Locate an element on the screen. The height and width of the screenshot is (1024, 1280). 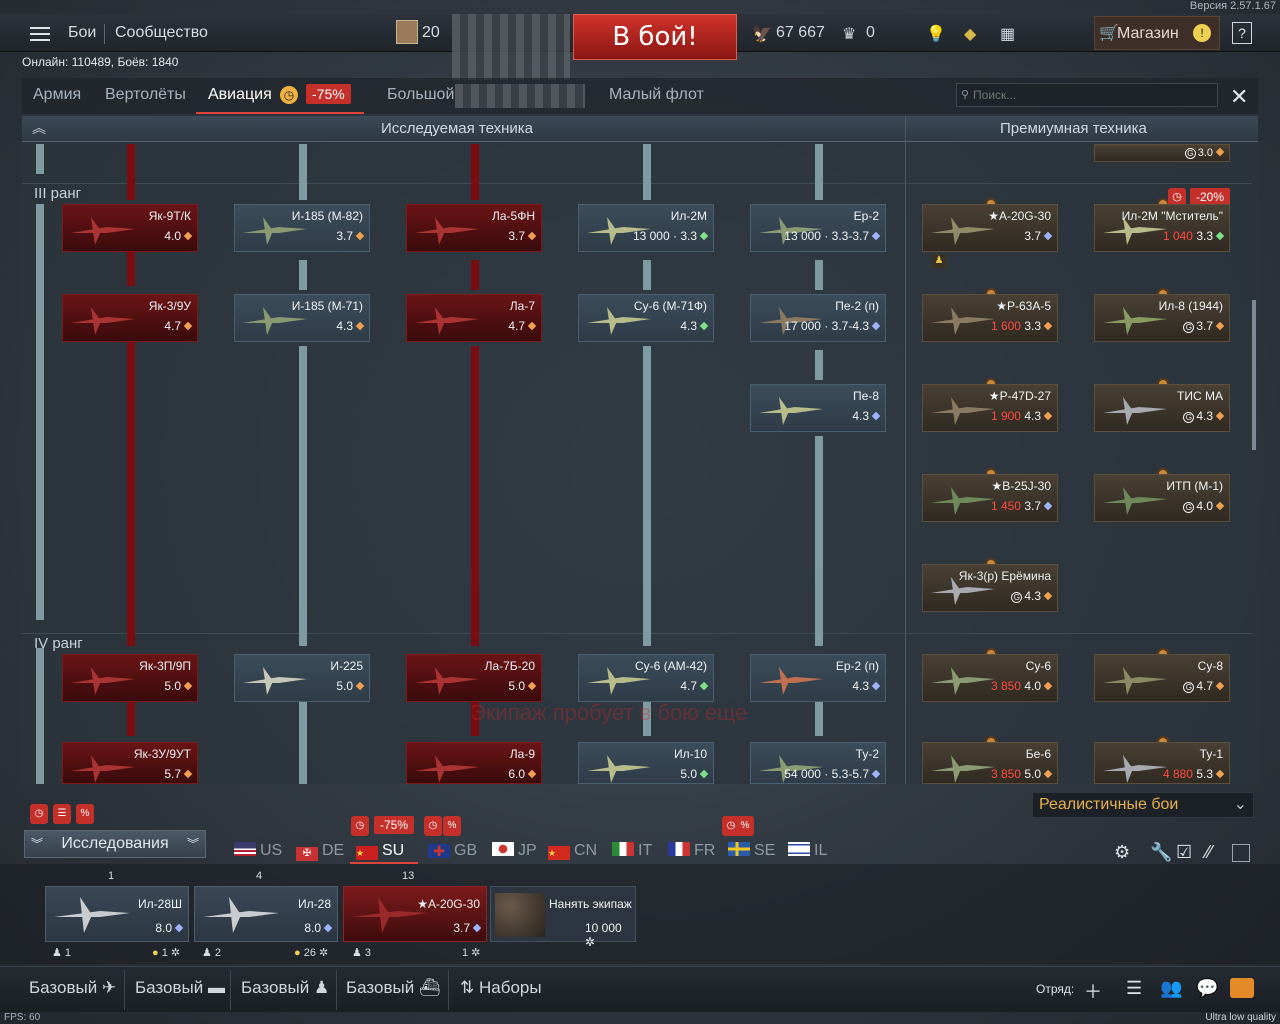
friends-icon: 👥 is located at coordinates (1171, 988).